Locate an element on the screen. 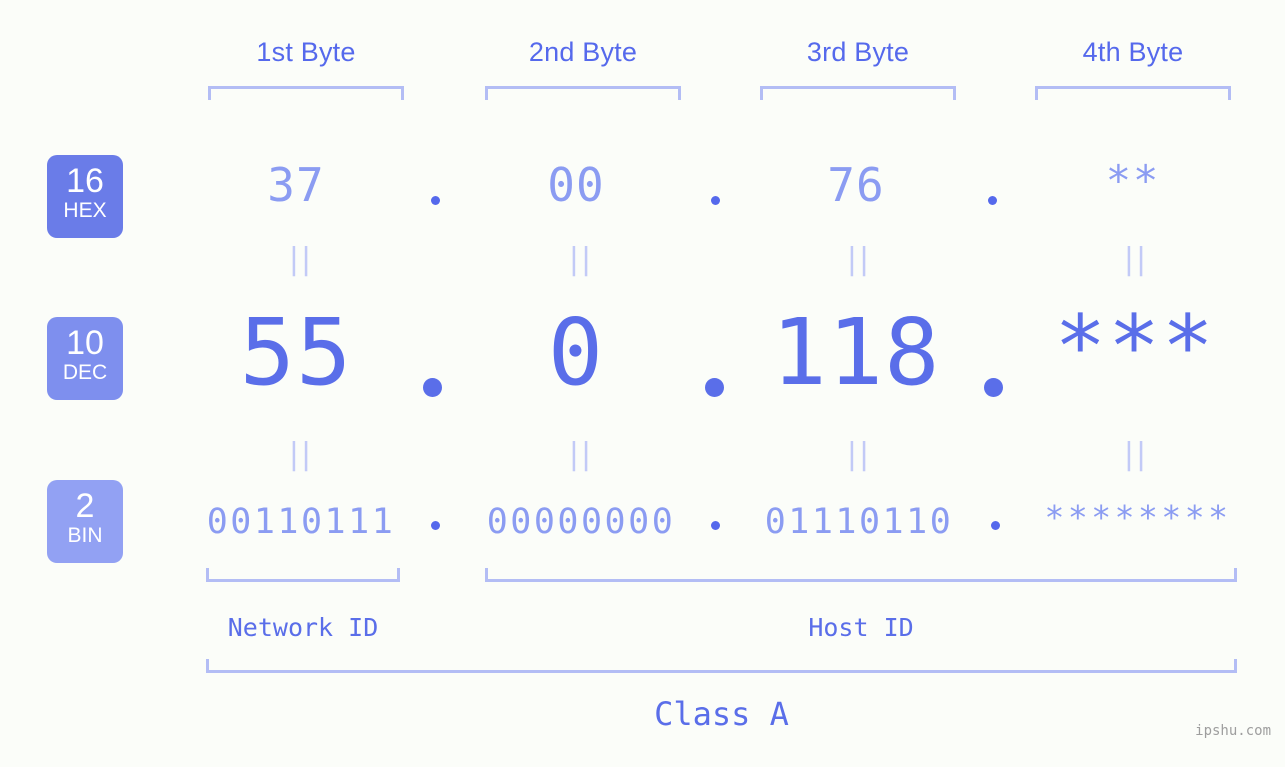 Image resolution: width=1285 pixels, height=767 pixels. equals-dec-bin-2: || is located at coordinates (581, 454).